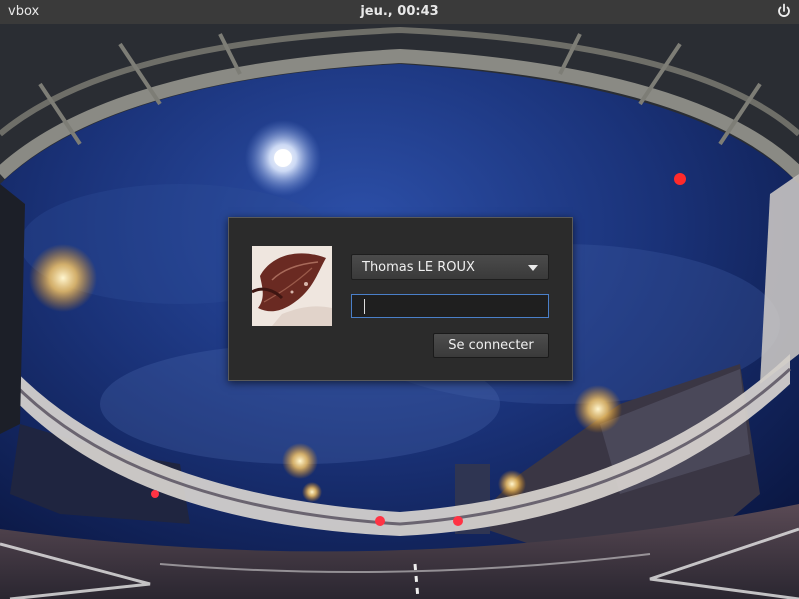 This screenshot has height=599, width=799. What do you see at coordinates (491, 345) in the screenshot?
I see `login-button: Se connecter` at bounding box center [491, 345].